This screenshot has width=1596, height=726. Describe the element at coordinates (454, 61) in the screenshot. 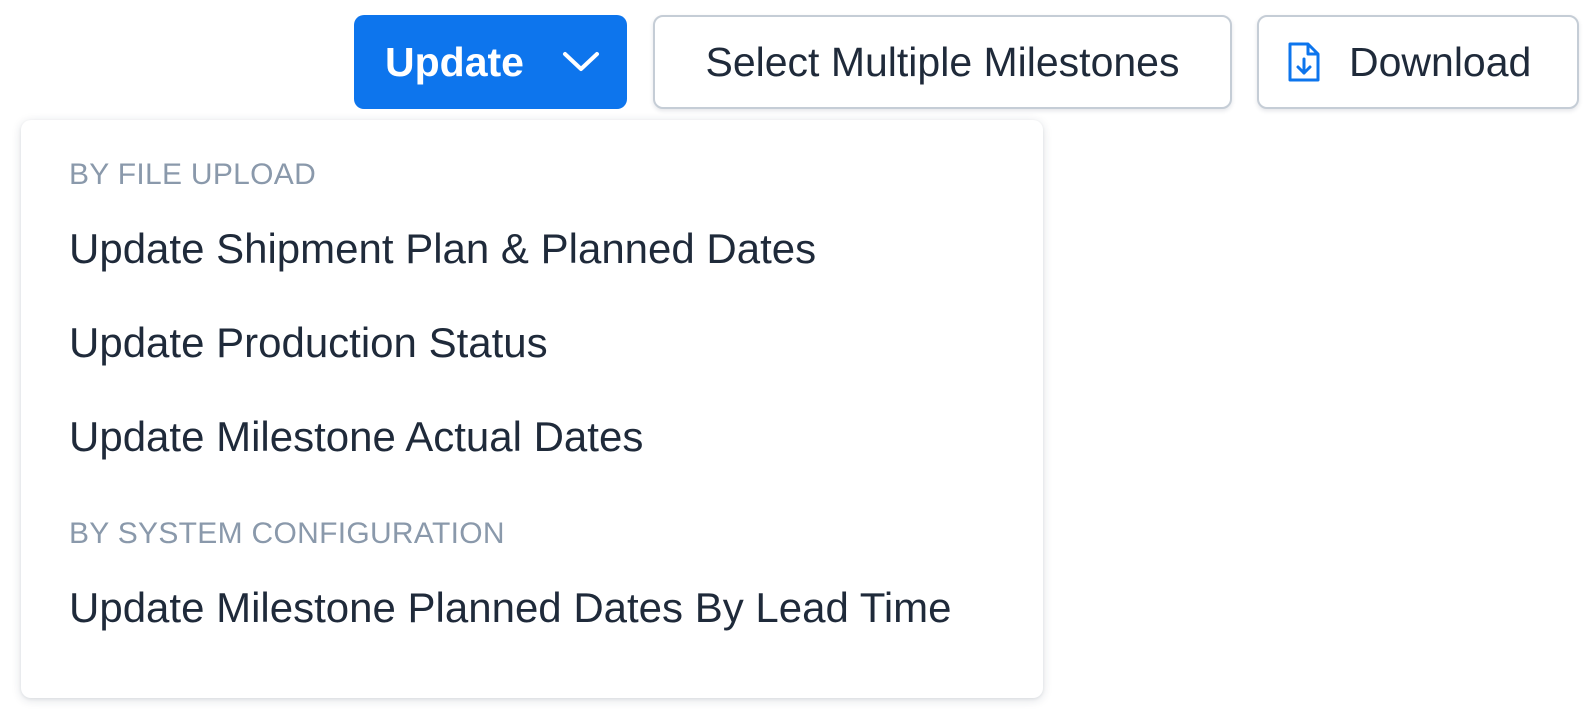

I see `update-button-label: Update` at that location.